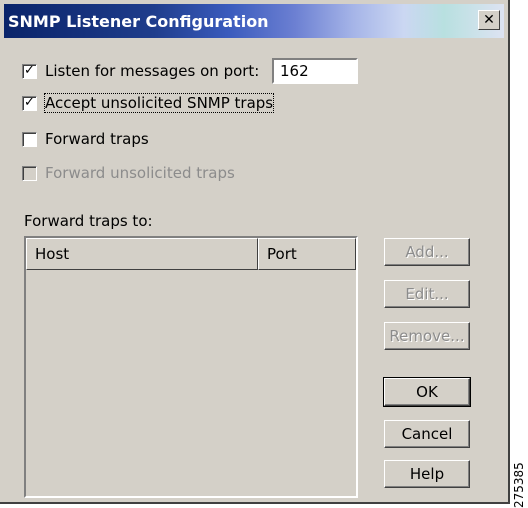 The image size is (528, 508). What do you see at coordinates (29, 139) in the screenshot?
I see `forward-traps-checkbox` at bounding box center [29, 139].